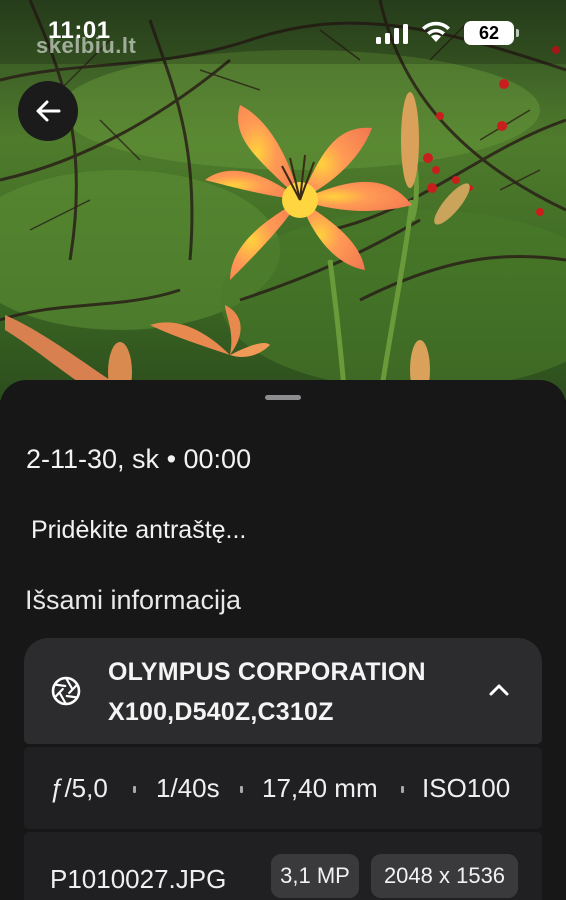 Image resolution: width=566 pixels, height=900 pixels. Describe the element at coordinates (66, 691) in the screenshot. I see `aperture-icon` at that location.